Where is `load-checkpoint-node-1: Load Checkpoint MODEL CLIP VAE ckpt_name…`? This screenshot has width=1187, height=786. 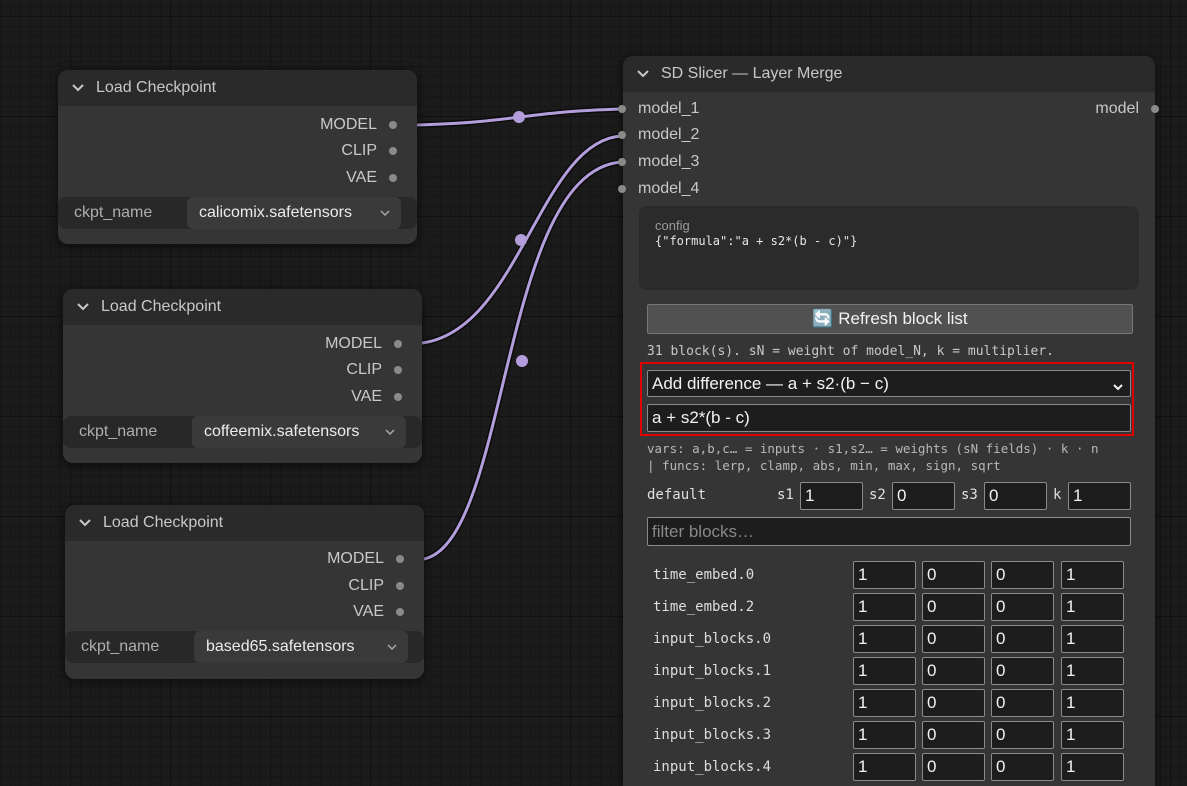 load-checkpoint-node-1: Load Checkpoint MODEL CLIP VAE ckpt_name… is located at coordinates (237, 157).